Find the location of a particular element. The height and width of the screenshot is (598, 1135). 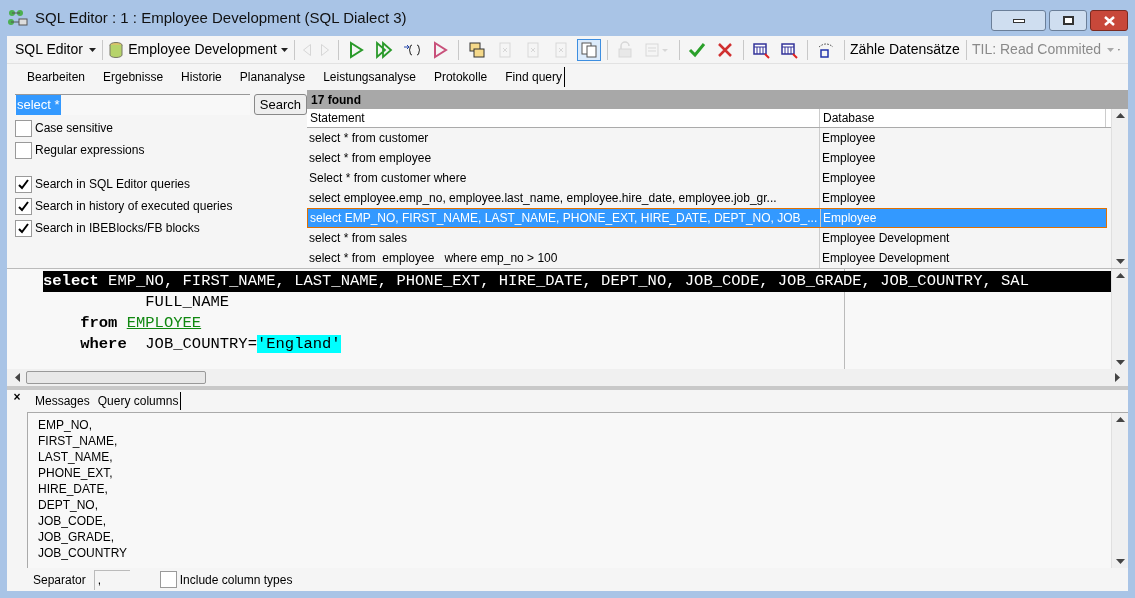

next-icon is located at coordinates (325, 49).